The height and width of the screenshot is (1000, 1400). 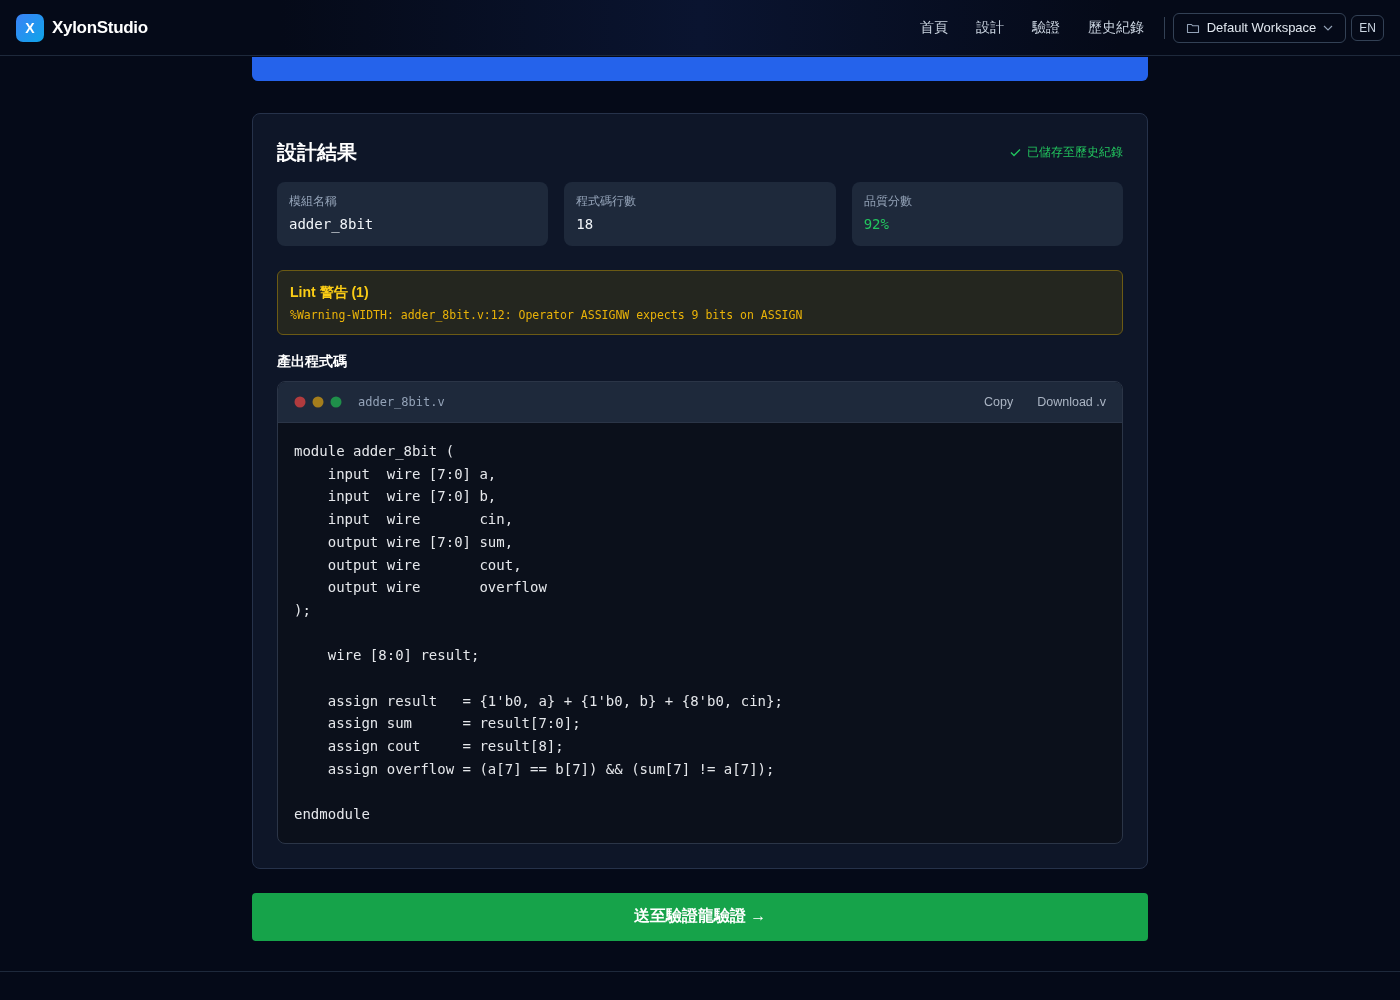 I want to click on nav-link: 驗證, so click(x=1045, y=27).